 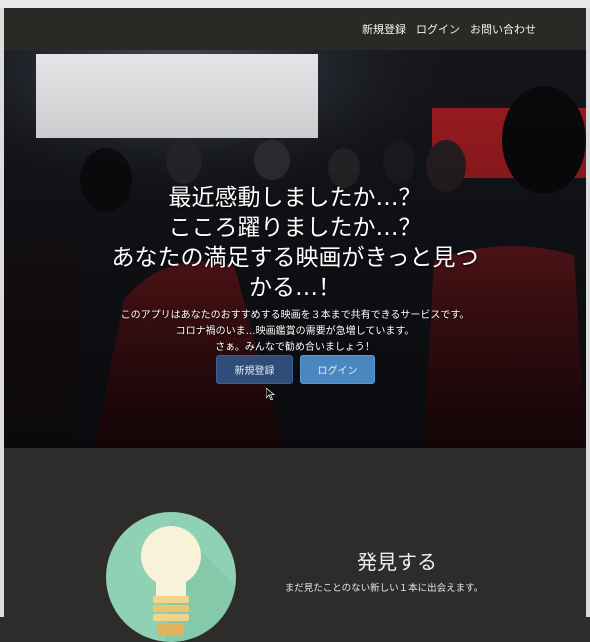 I want to click on login-button: ログイン, so click(x=337, y=369).